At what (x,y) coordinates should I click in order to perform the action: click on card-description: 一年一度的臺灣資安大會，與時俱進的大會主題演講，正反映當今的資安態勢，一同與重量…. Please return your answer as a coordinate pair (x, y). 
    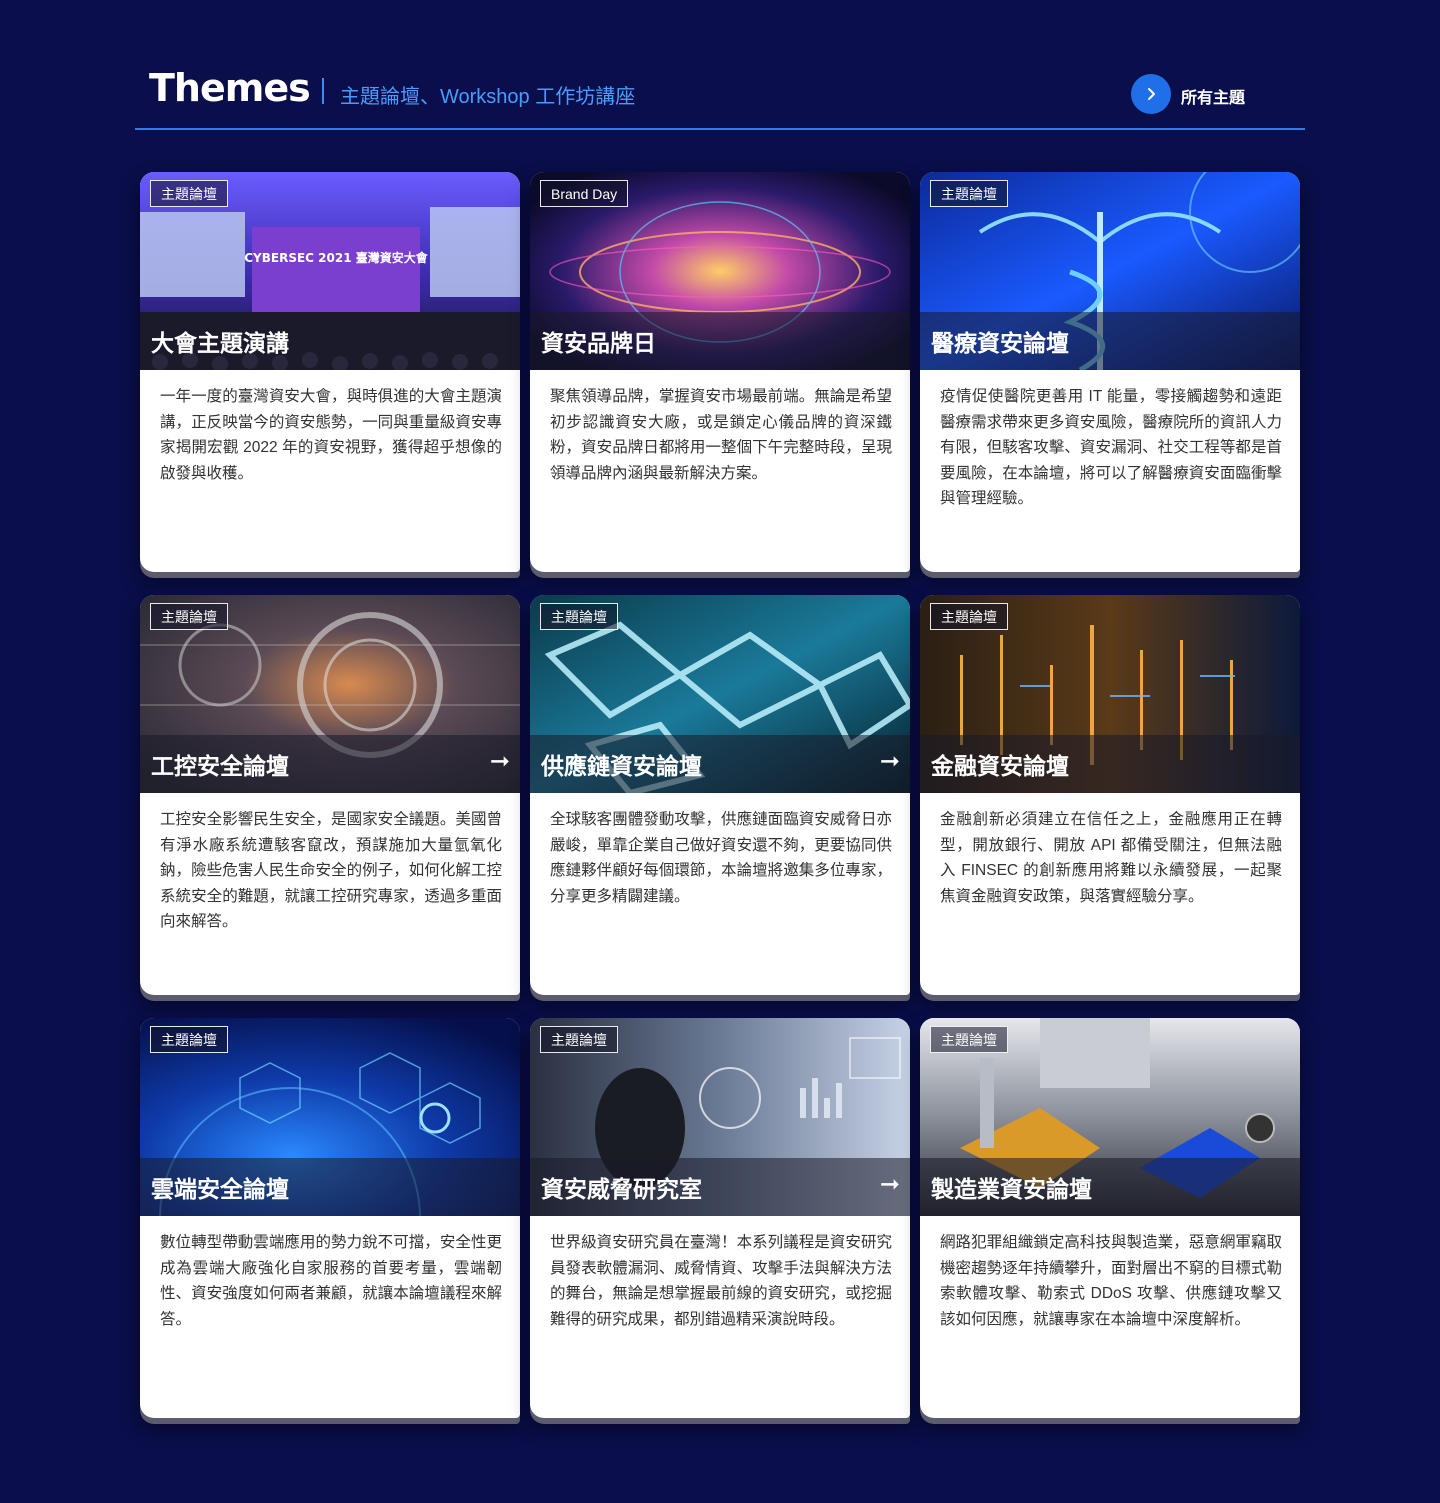
    Looking at the image, I should click on (331, 435).